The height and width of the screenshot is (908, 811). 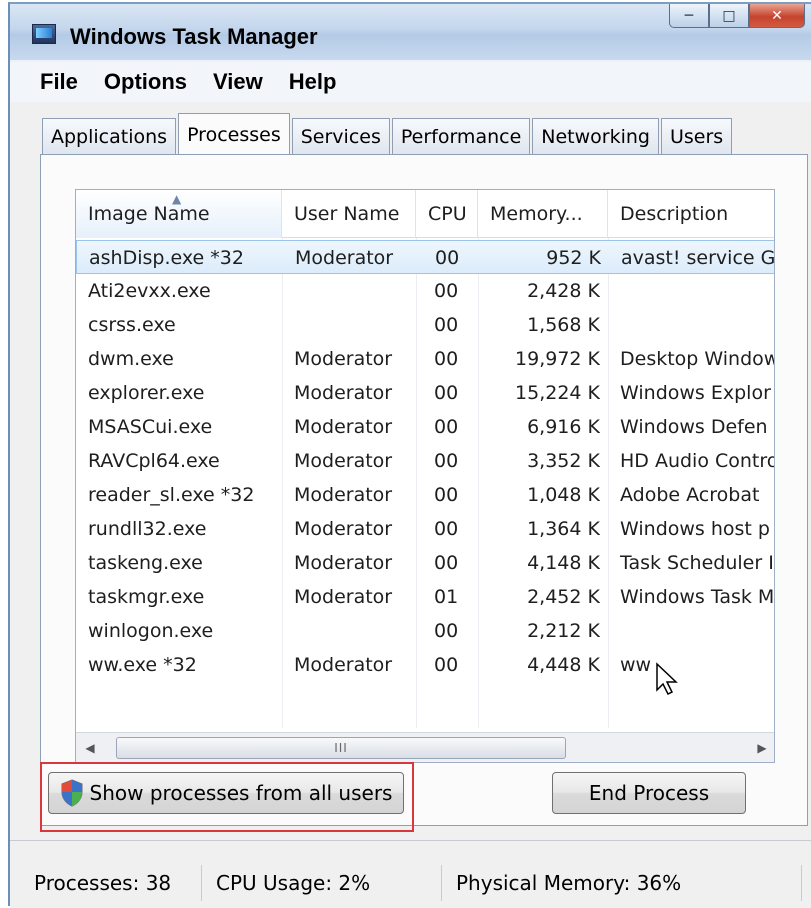 I want to click on menu-options: Options, so click(x=145, y=82).